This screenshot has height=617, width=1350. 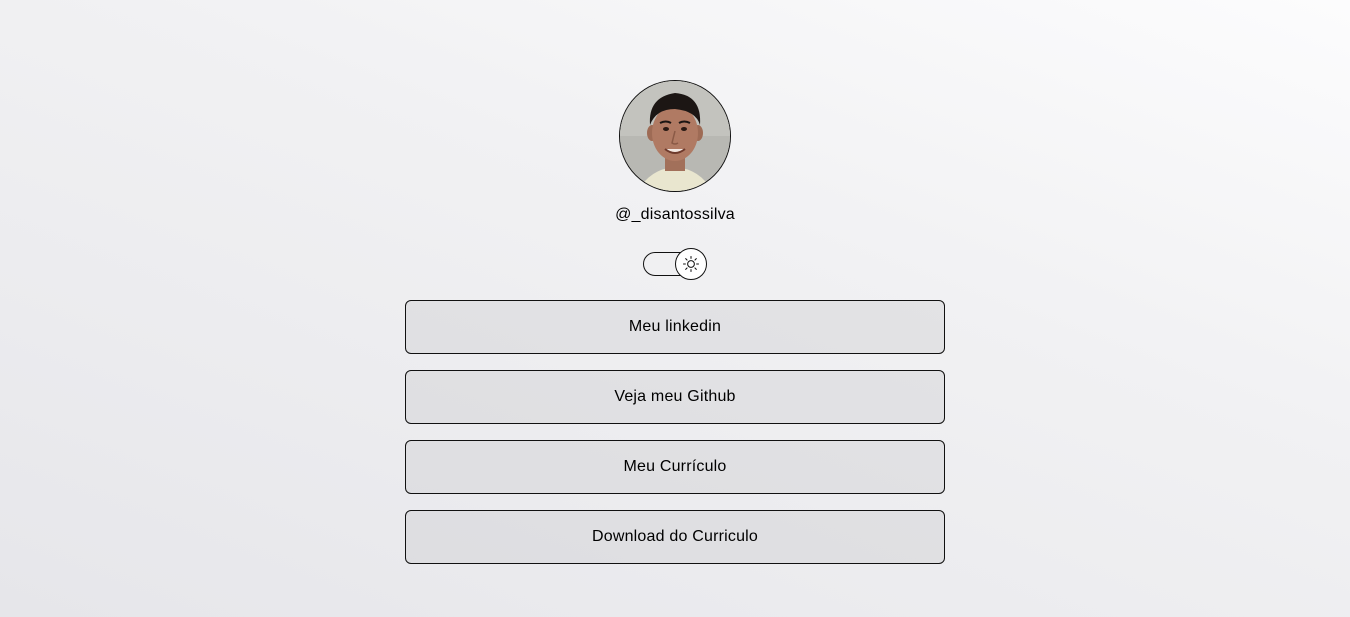 I want to click on curriculo-button: Meu Currículo, so click(x=675, y=467).